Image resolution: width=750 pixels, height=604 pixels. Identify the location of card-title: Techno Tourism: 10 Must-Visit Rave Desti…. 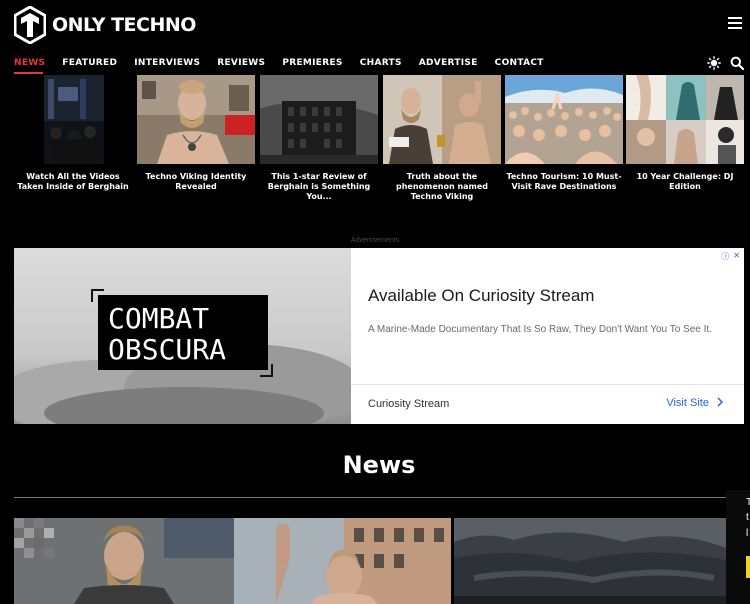
(564, 181).